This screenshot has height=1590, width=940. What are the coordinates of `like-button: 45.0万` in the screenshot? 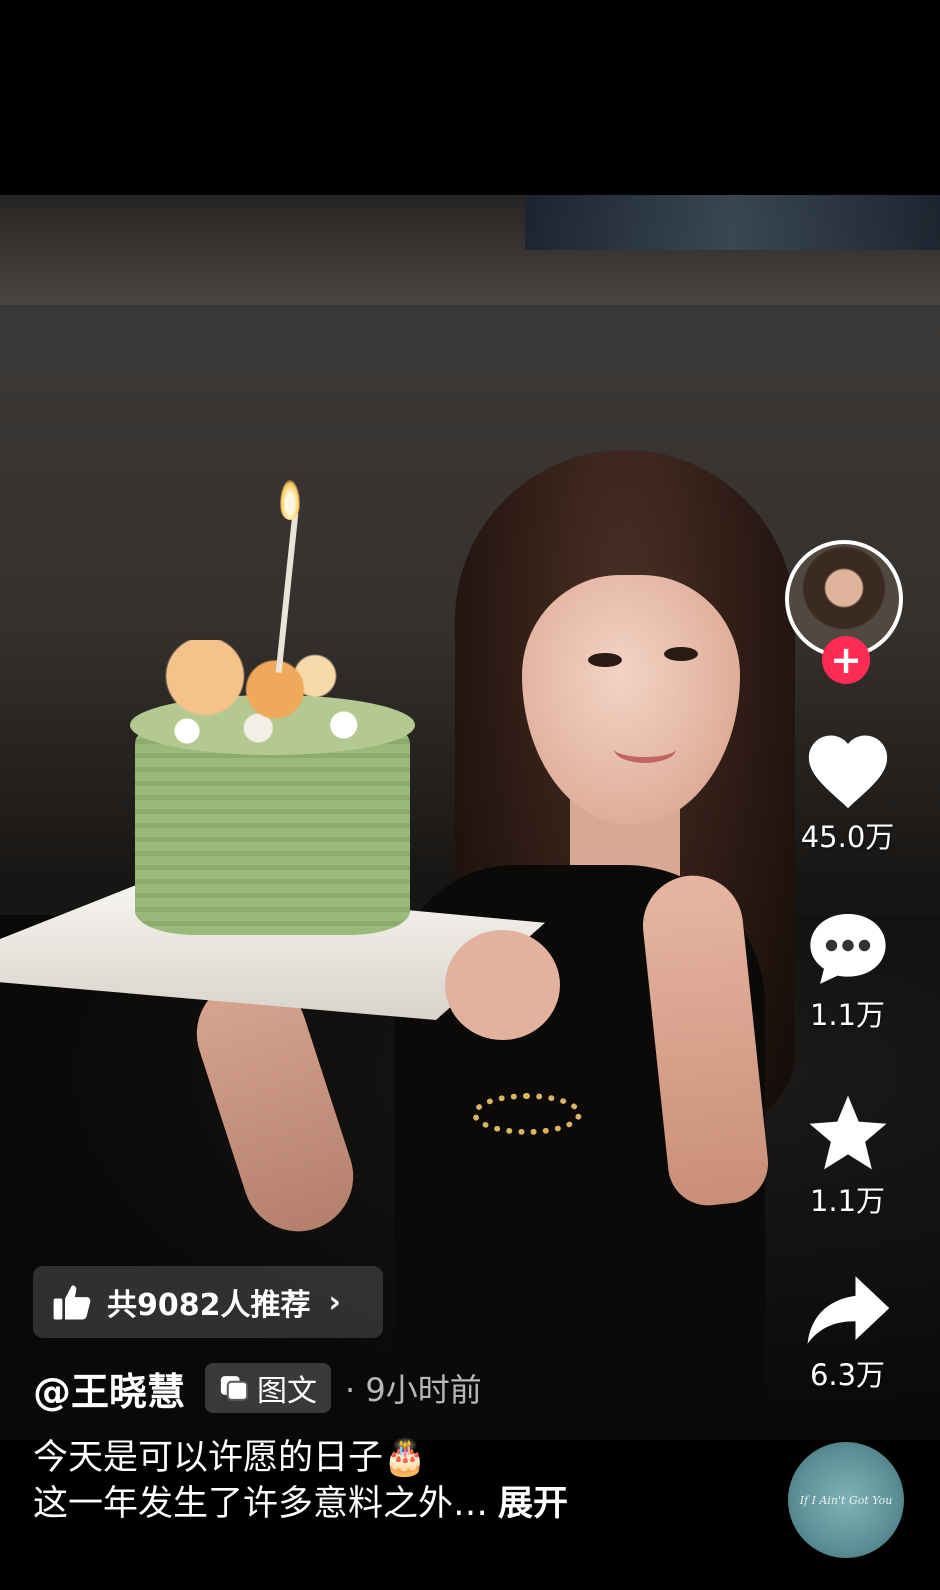 It's located at (847, 792).